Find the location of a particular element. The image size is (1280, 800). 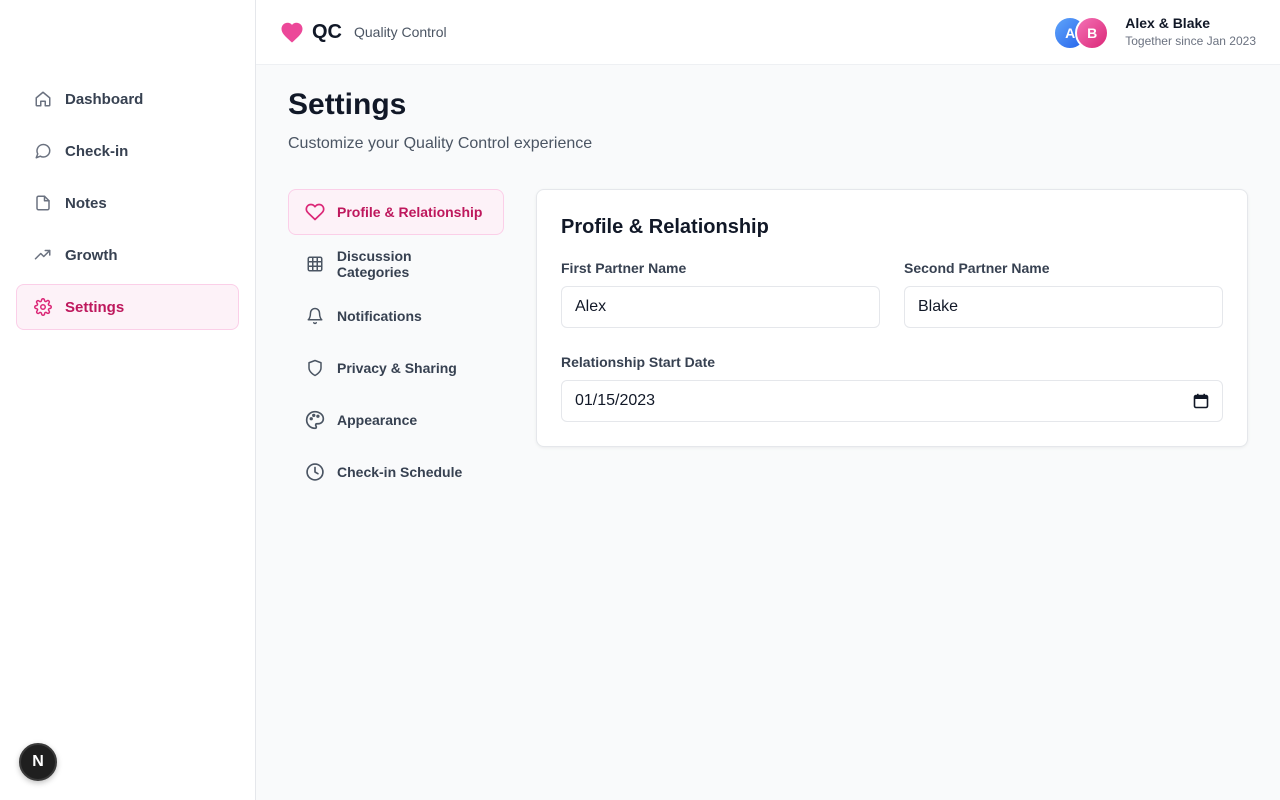

file-icon is located at coordinates (43, 203).